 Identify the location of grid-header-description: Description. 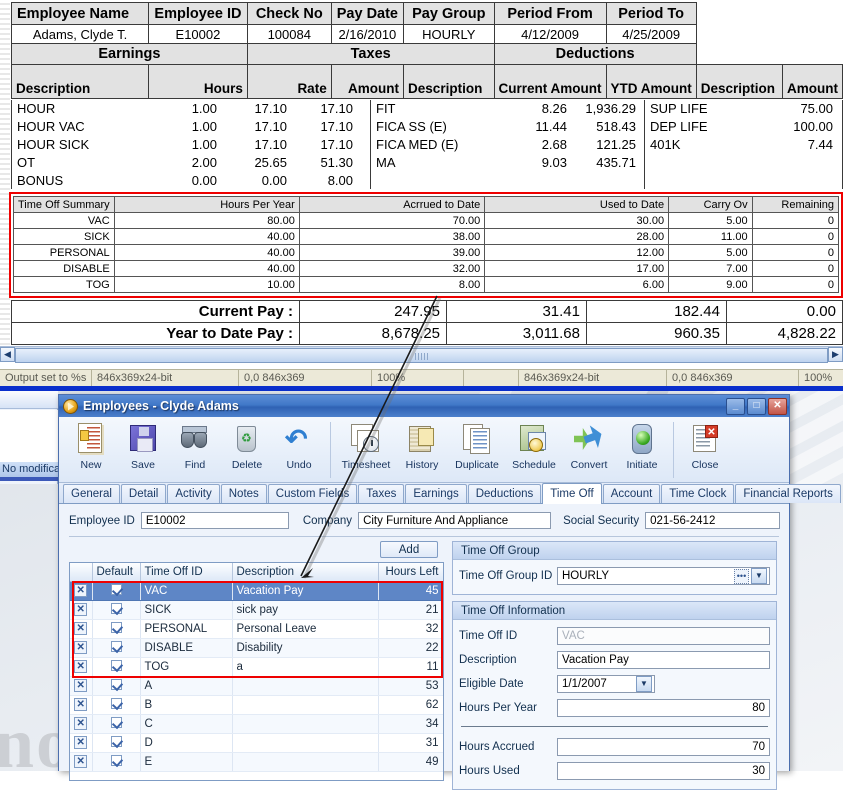
(305, 572).